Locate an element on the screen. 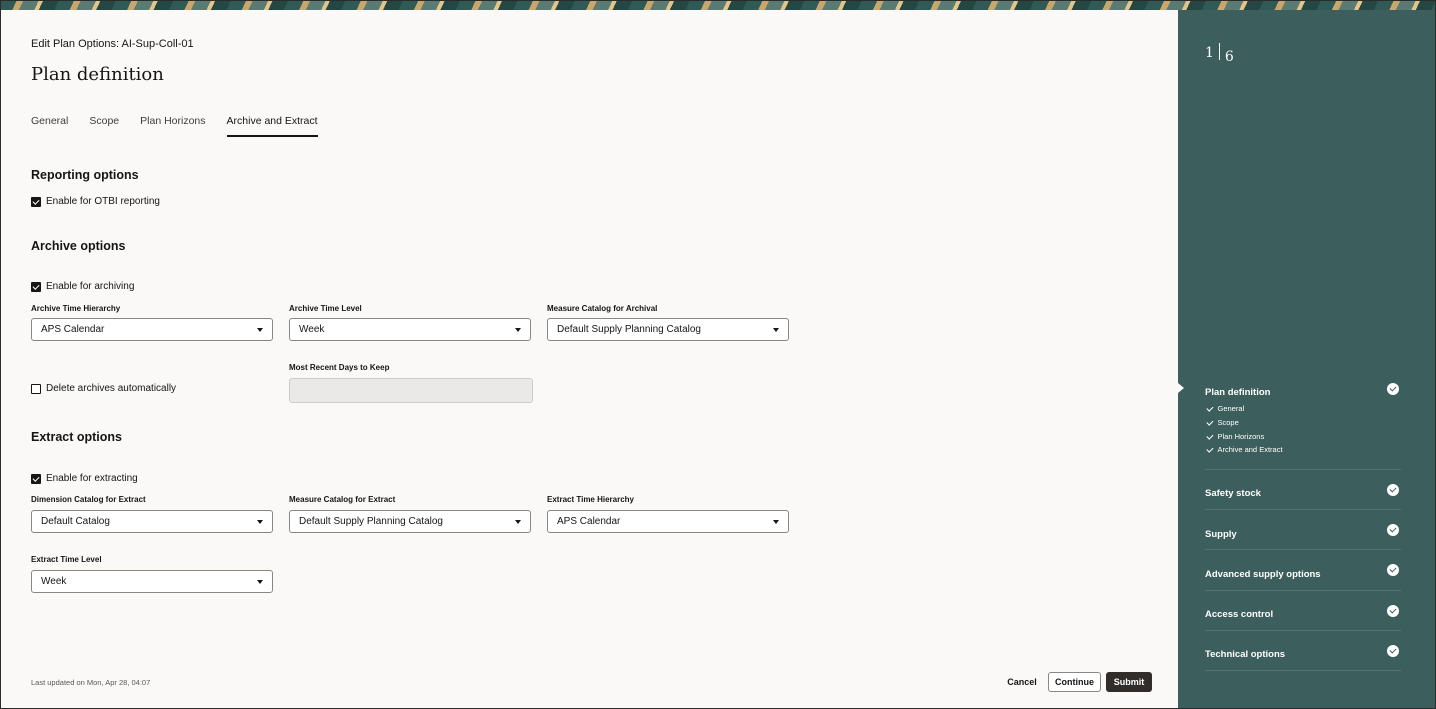 The image size is (1436, 709). step-title: Safety stock is located at coordinates (1233, 493).